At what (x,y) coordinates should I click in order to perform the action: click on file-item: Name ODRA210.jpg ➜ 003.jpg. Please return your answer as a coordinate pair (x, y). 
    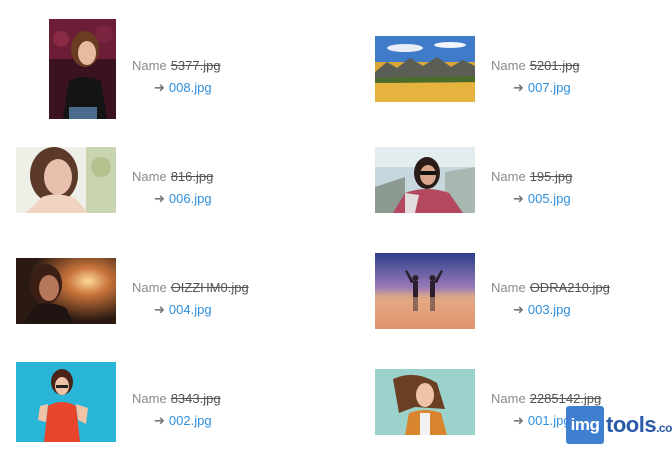
    Looking at the image, I should click on (523, 291).